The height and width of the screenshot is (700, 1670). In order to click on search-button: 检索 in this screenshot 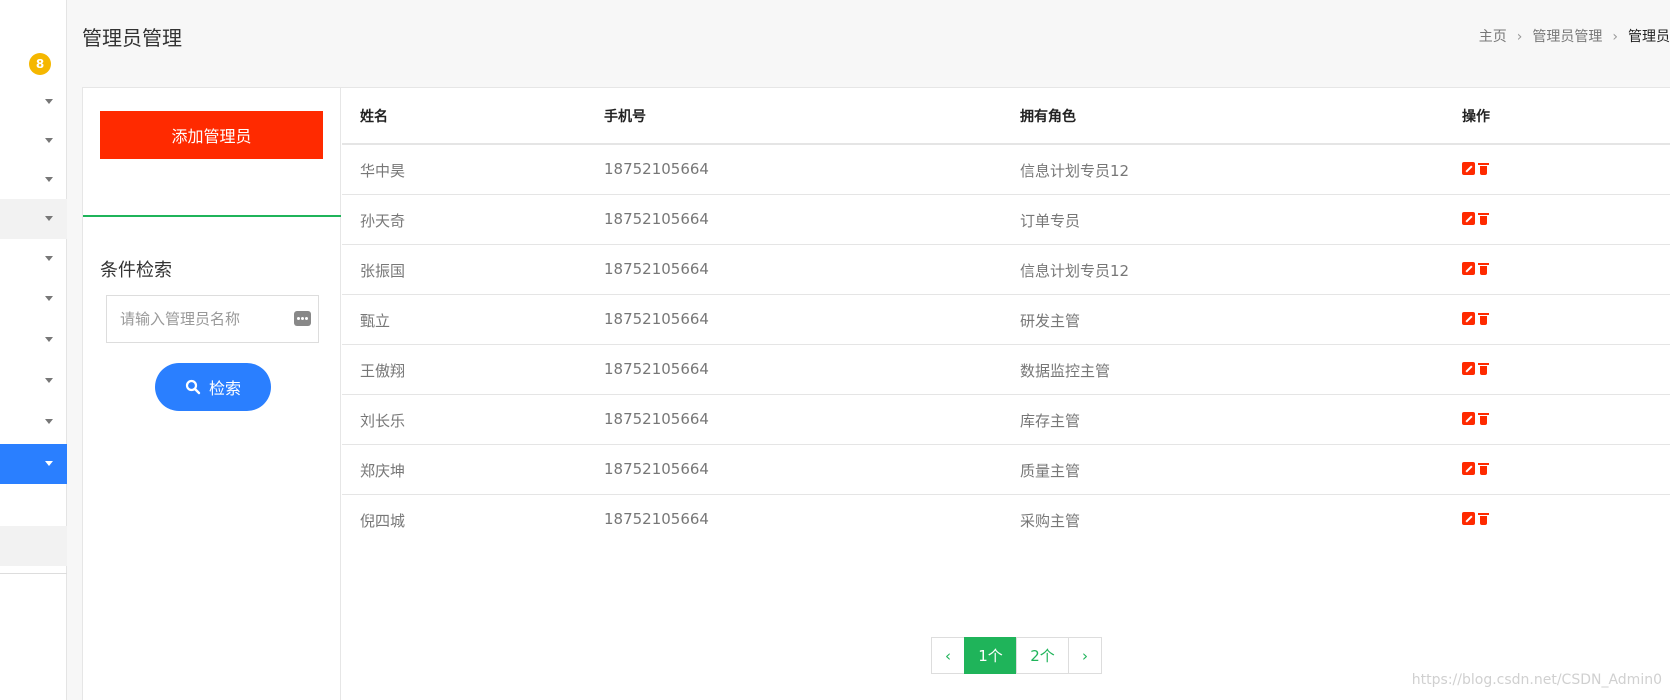, I will do `click(213, 387)`.